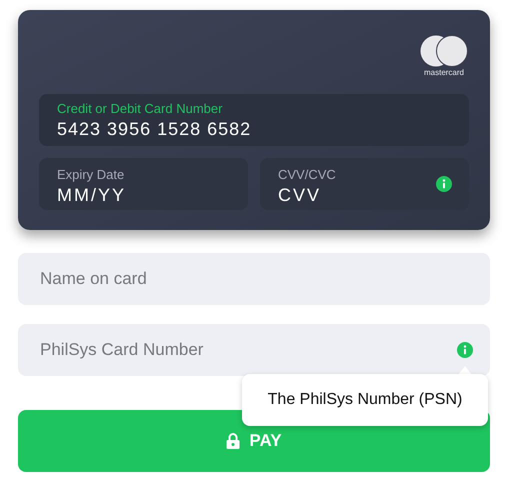 This screenshot has height=490, width=512. Describe the element at coordinates (91, 175) in the screenshot. I see `field-label: Expiry Date` at that location.